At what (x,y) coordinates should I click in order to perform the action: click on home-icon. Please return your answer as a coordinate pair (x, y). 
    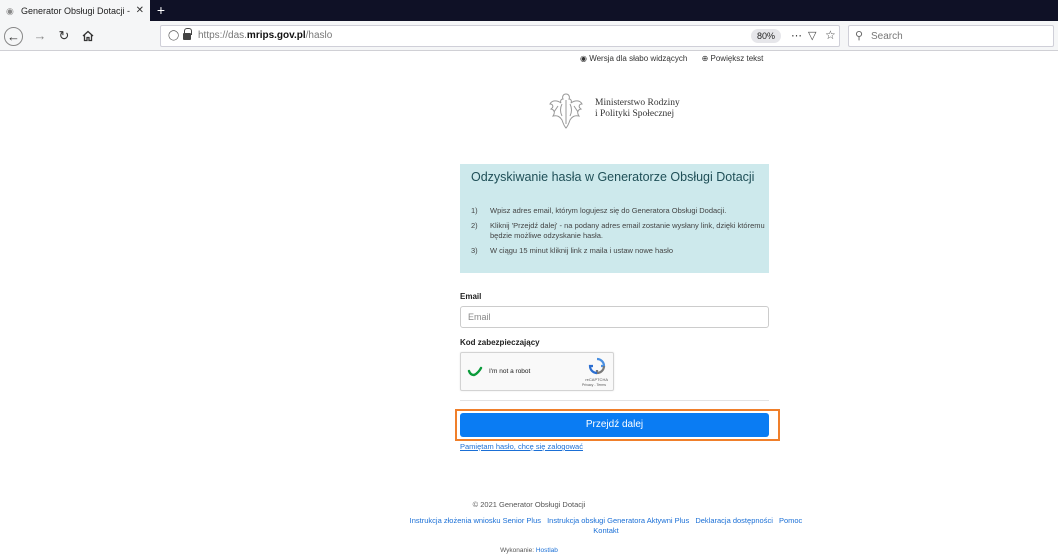
    Looking at the image, I should click on (88, 36).